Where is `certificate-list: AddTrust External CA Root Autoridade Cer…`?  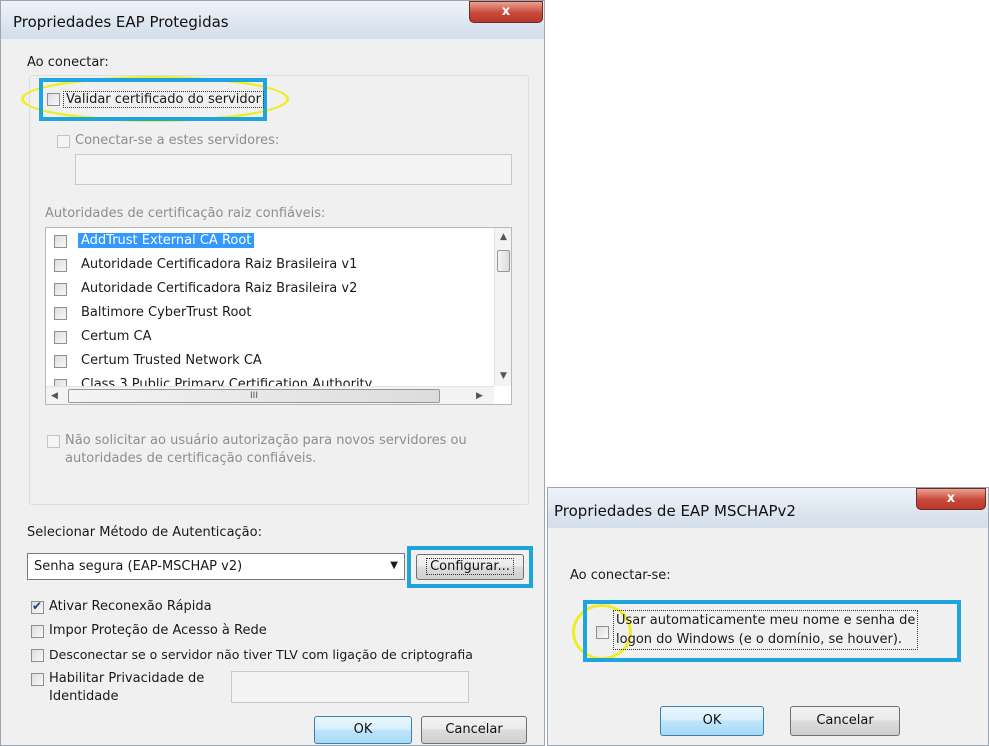
certificate-list: AddTrust External CA Root Autoridade Cer… is located at coordinates (278, 316).